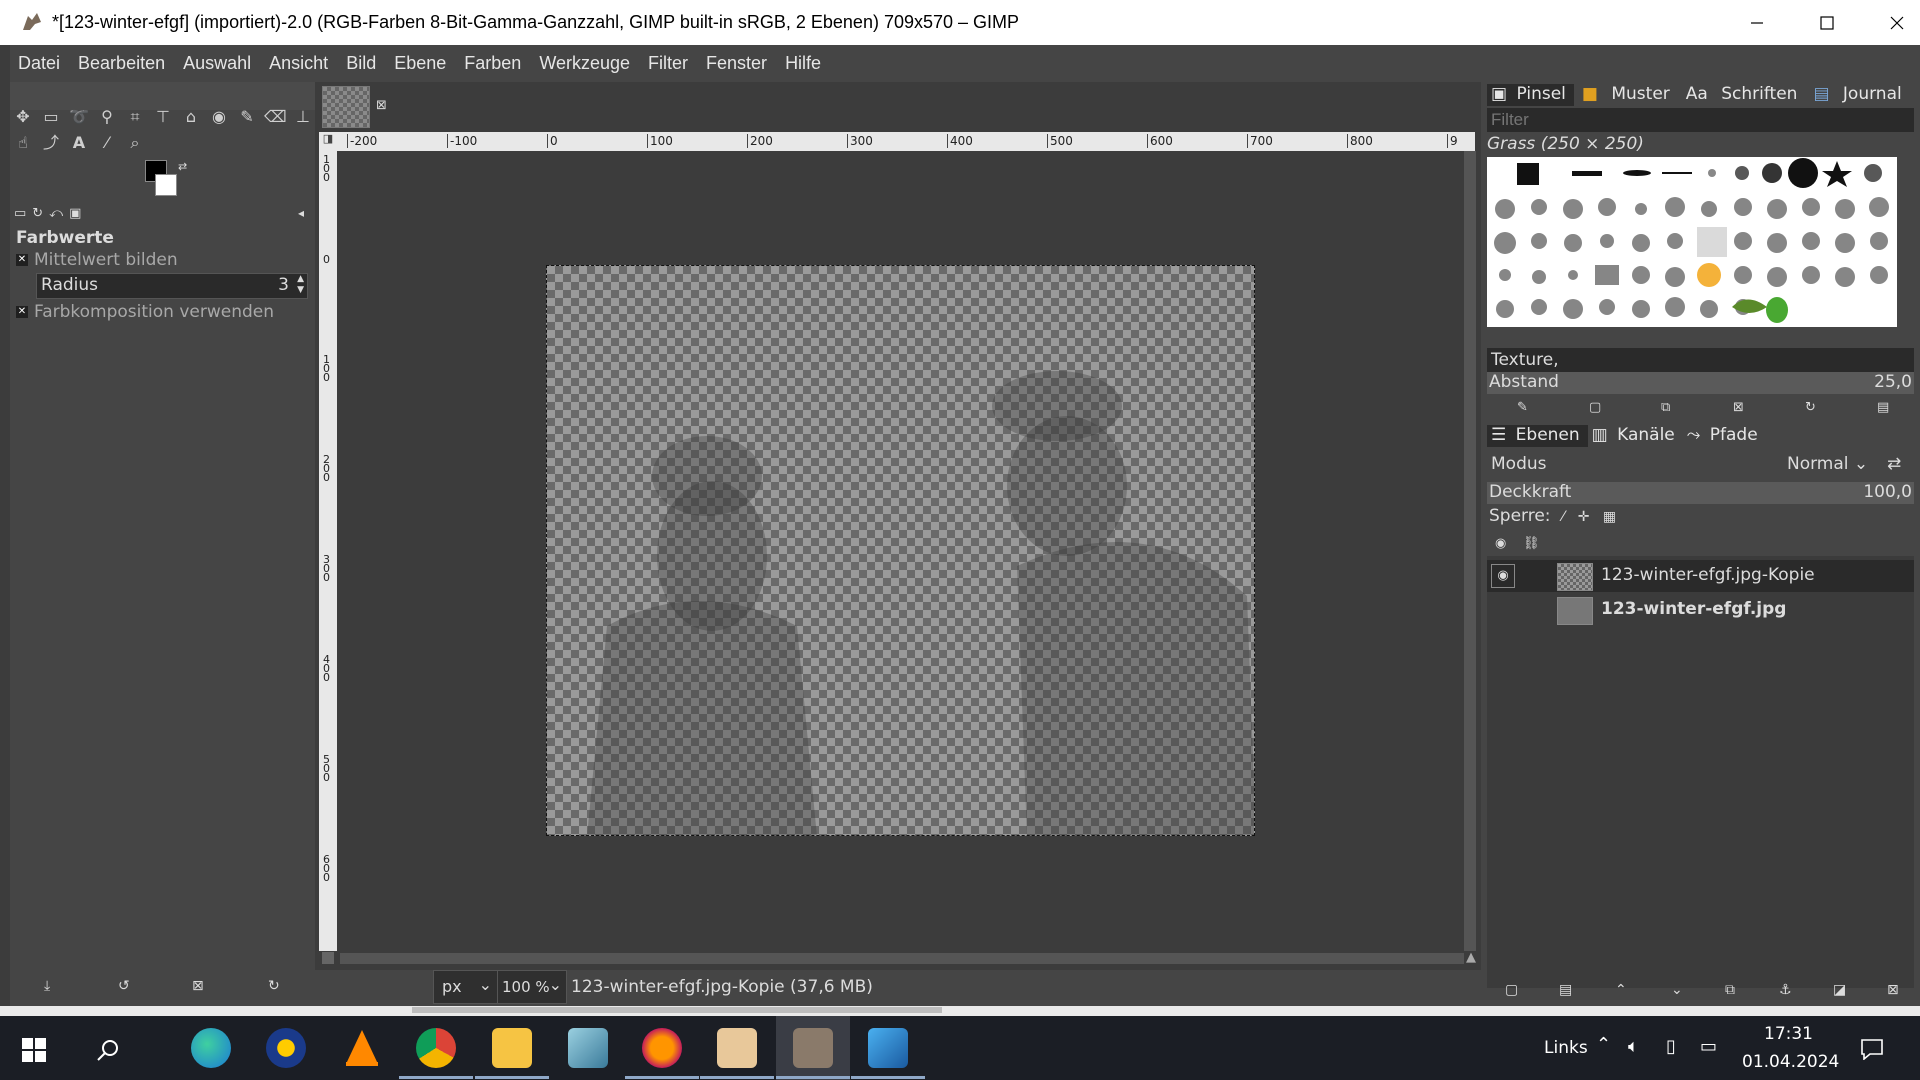 The image size is (1920, 1080). Describe the element at coordinates (1700, 383) in the screenshot. I see `spacing-slider: Abstand 25,0` at that location.